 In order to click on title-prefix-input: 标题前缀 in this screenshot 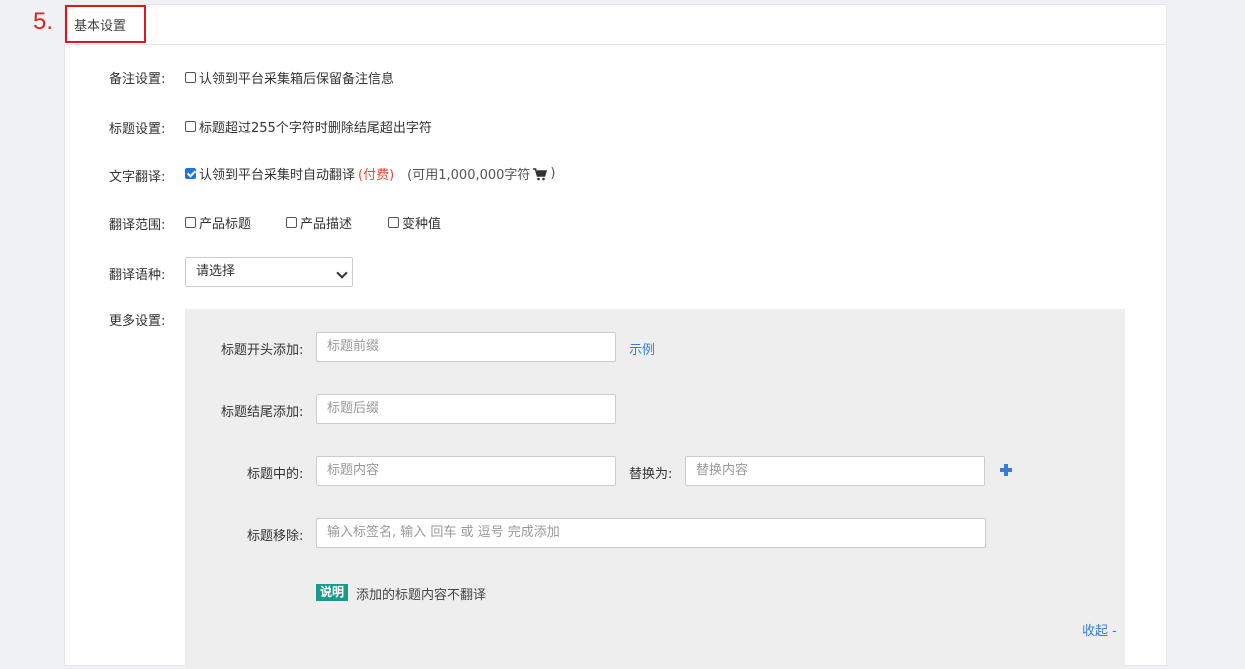, I will do `click(466, 347)`.